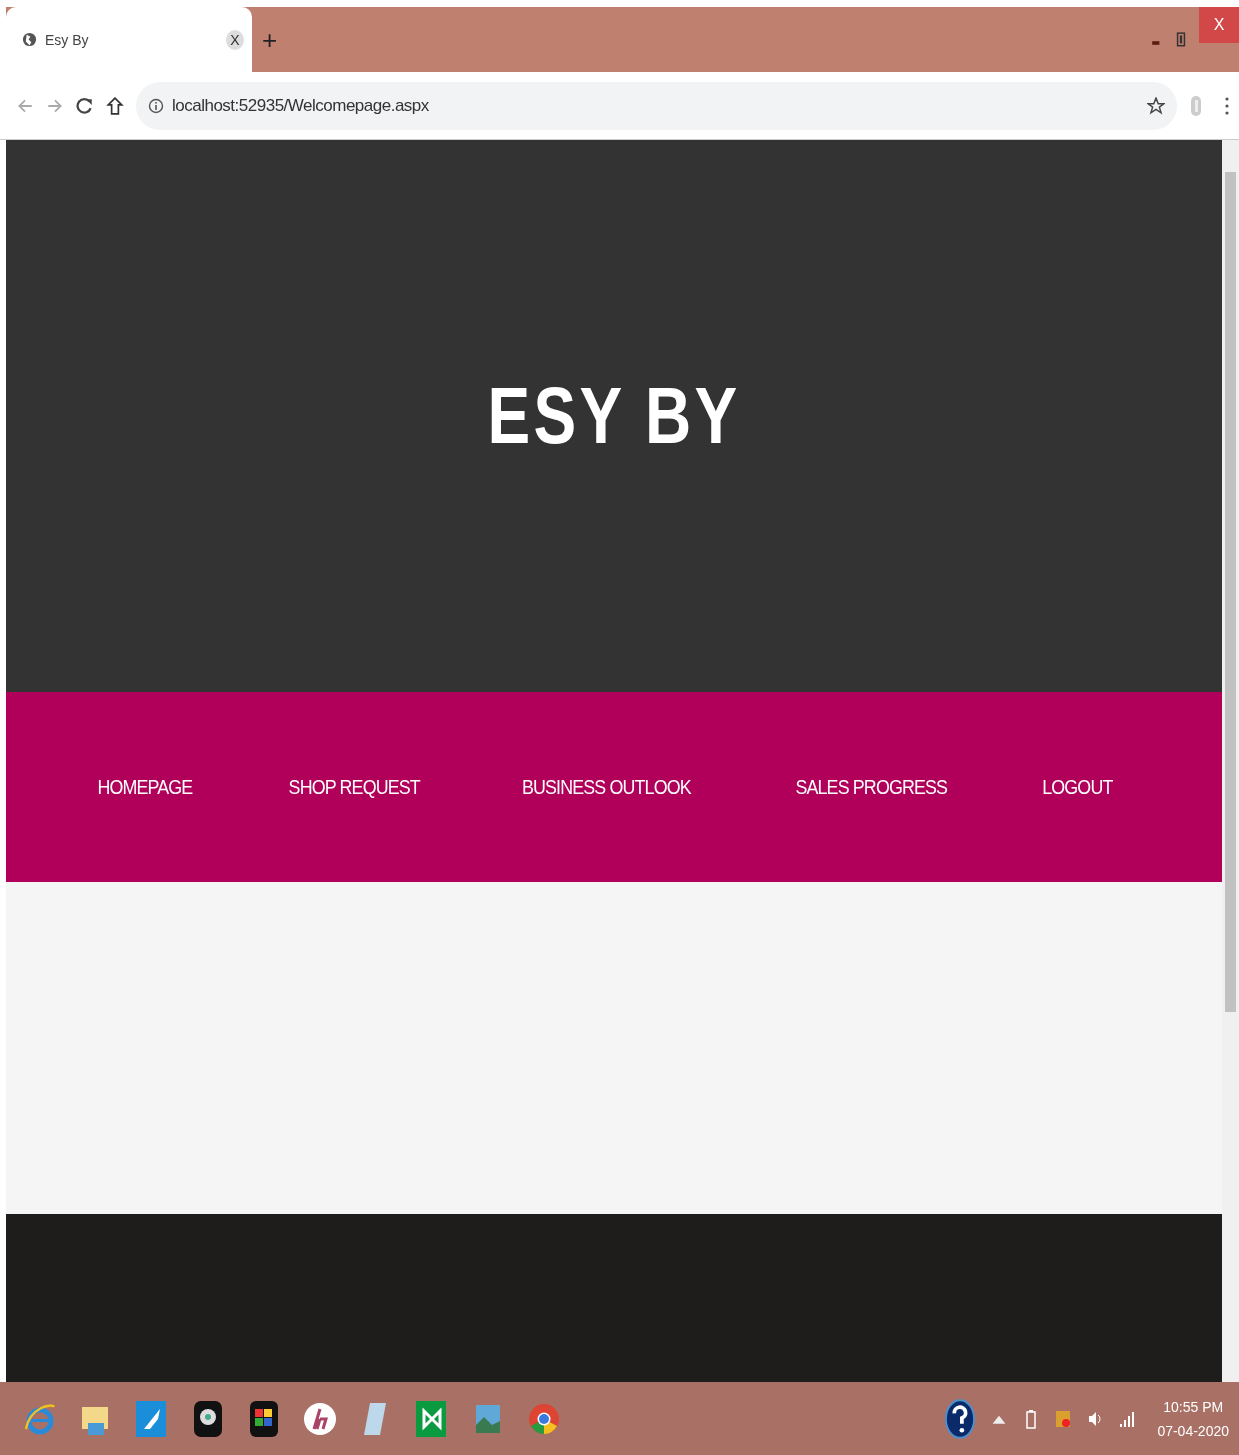 Image resolution: width=1239 pixels, height=1455 pixels. Describe the element at coordinates (1156, 105) in the screenshot. I see `bookmark-star-icon` at that location.